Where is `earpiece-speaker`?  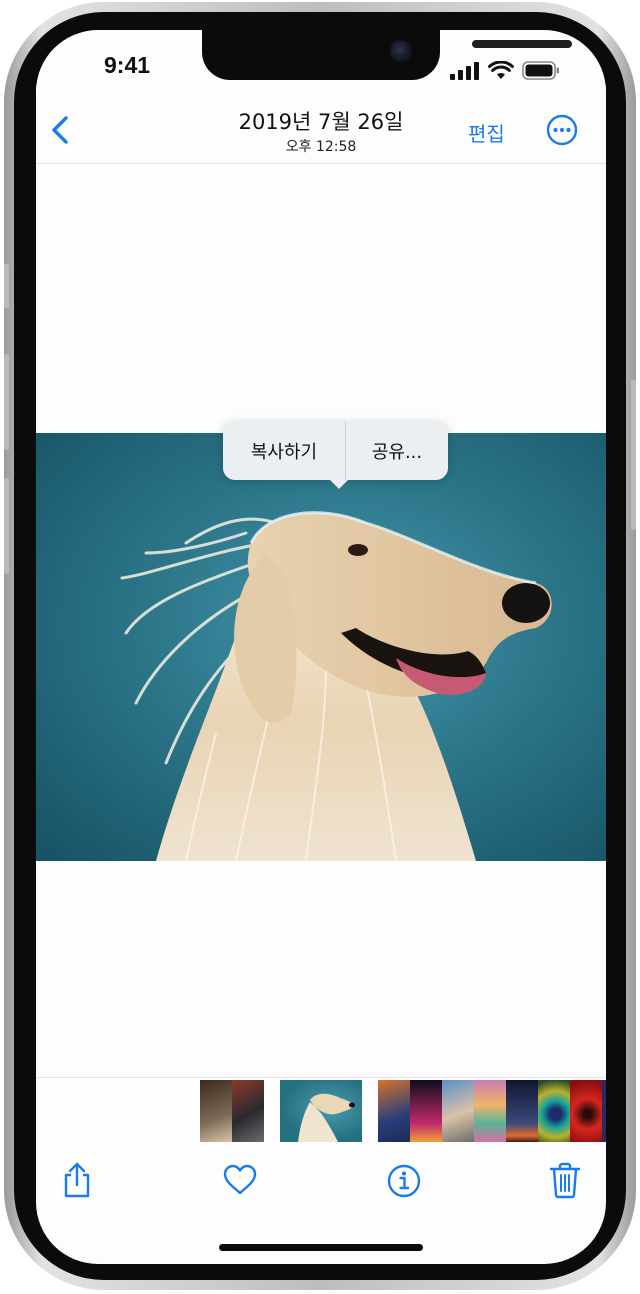 earpiece-speaker is located at coordinates (522, 44).